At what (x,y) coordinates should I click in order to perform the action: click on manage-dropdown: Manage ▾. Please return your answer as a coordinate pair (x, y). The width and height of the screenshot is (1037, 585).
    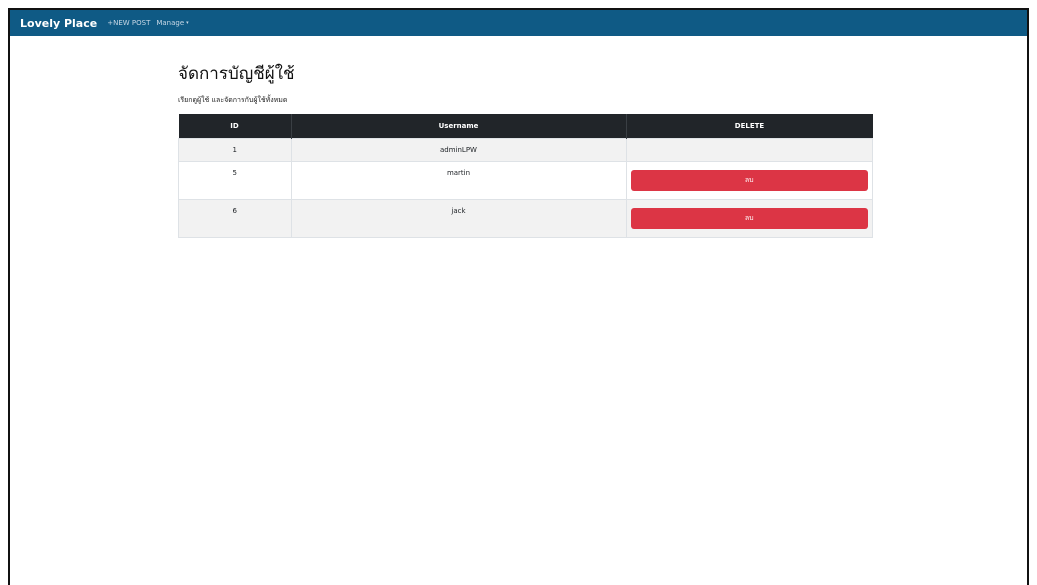
    Looking at the image, I should click on (172, 23).